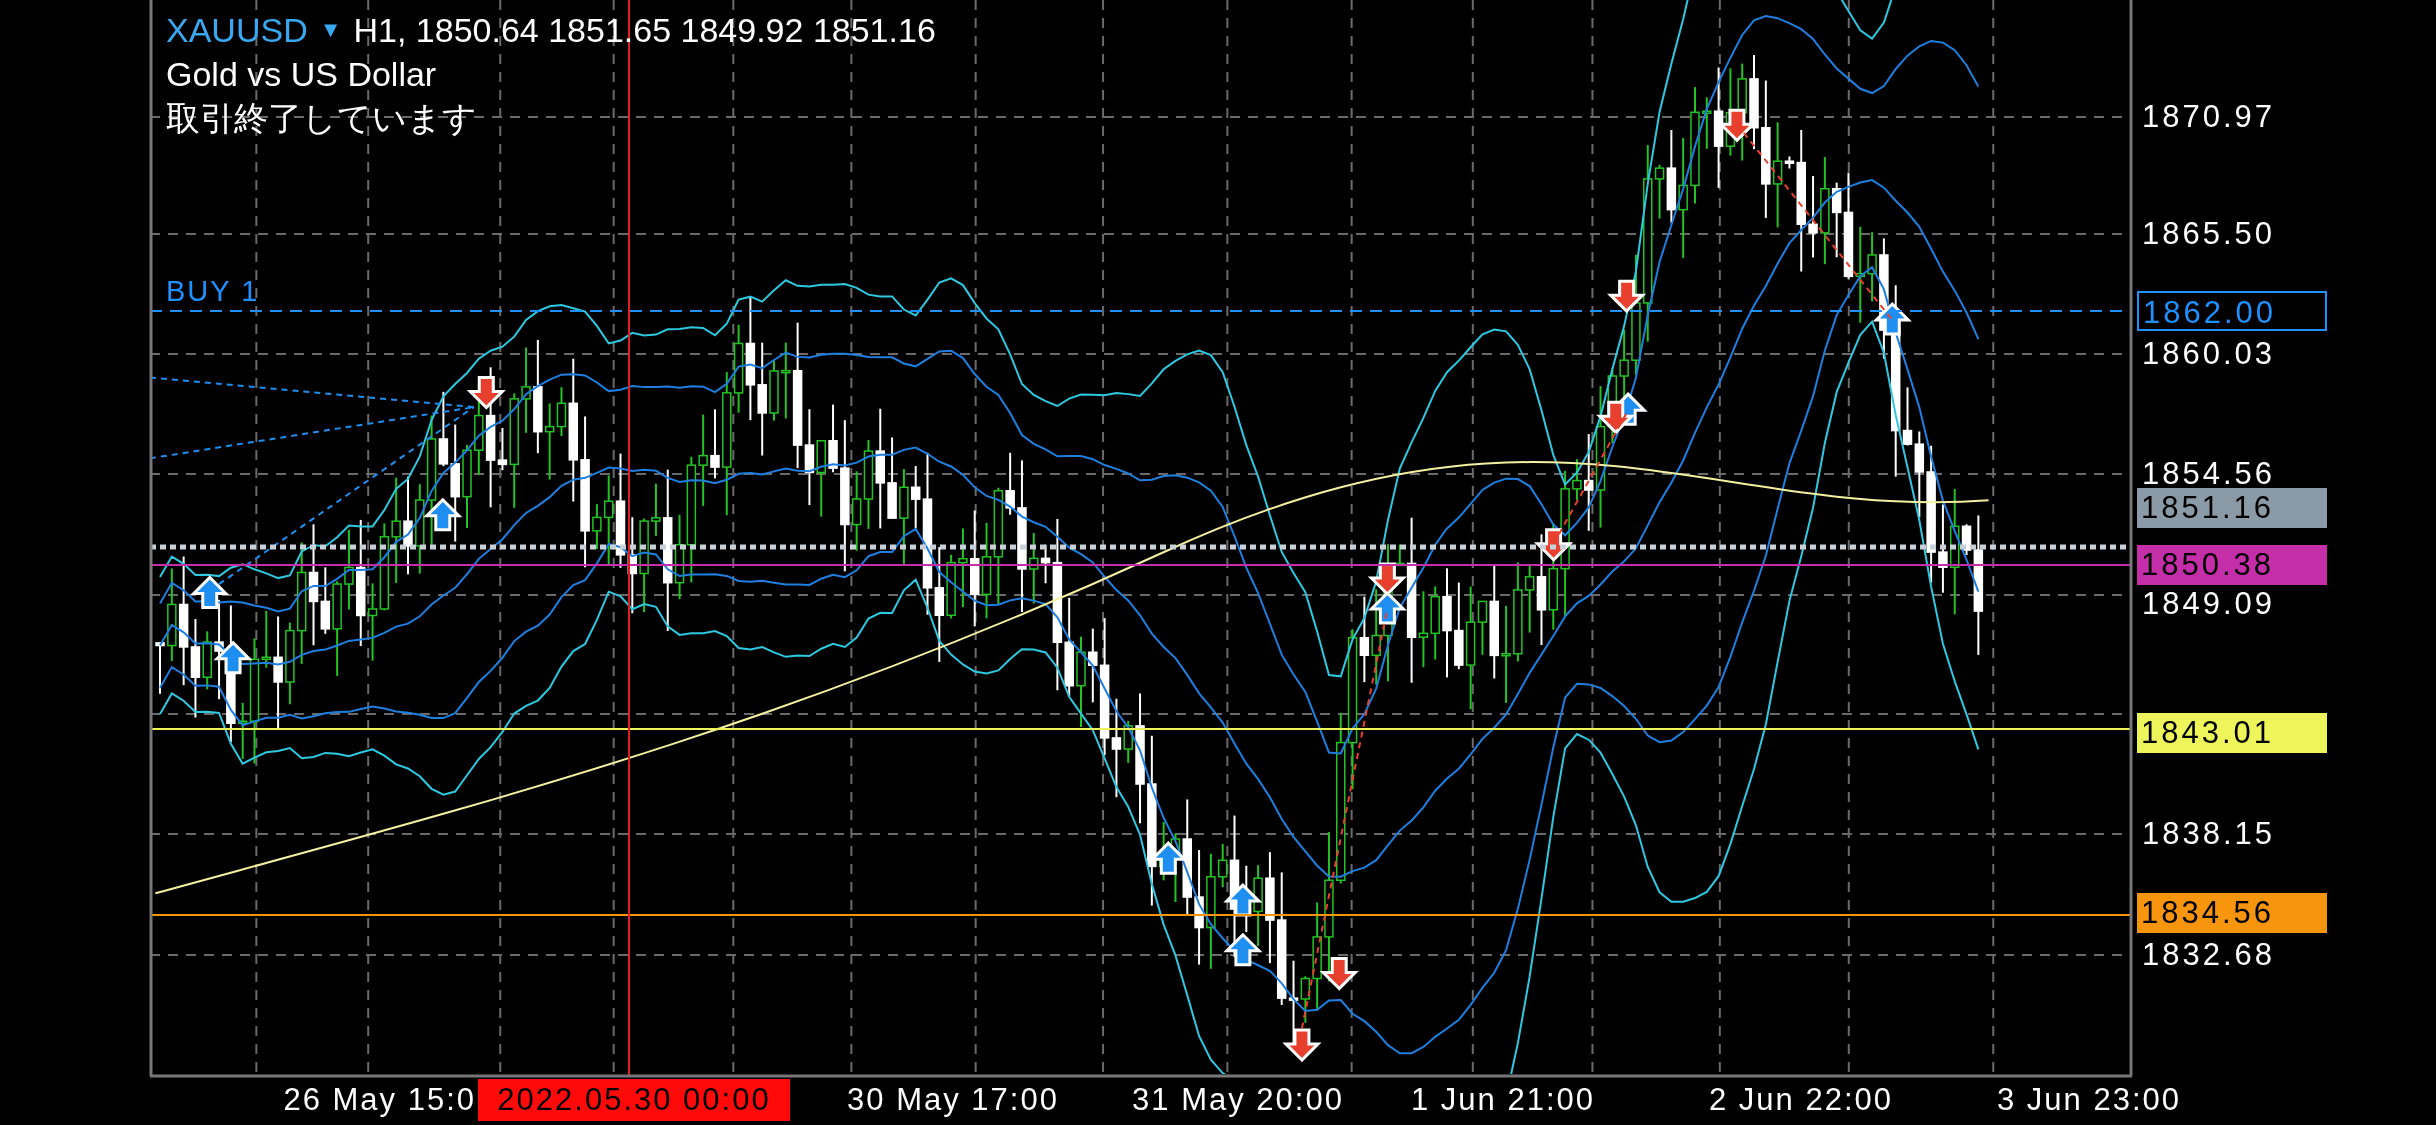 This screenshot has width=2436, height=1125. I want to click on price-axis-label: 1838.15, so click(2209, 834).